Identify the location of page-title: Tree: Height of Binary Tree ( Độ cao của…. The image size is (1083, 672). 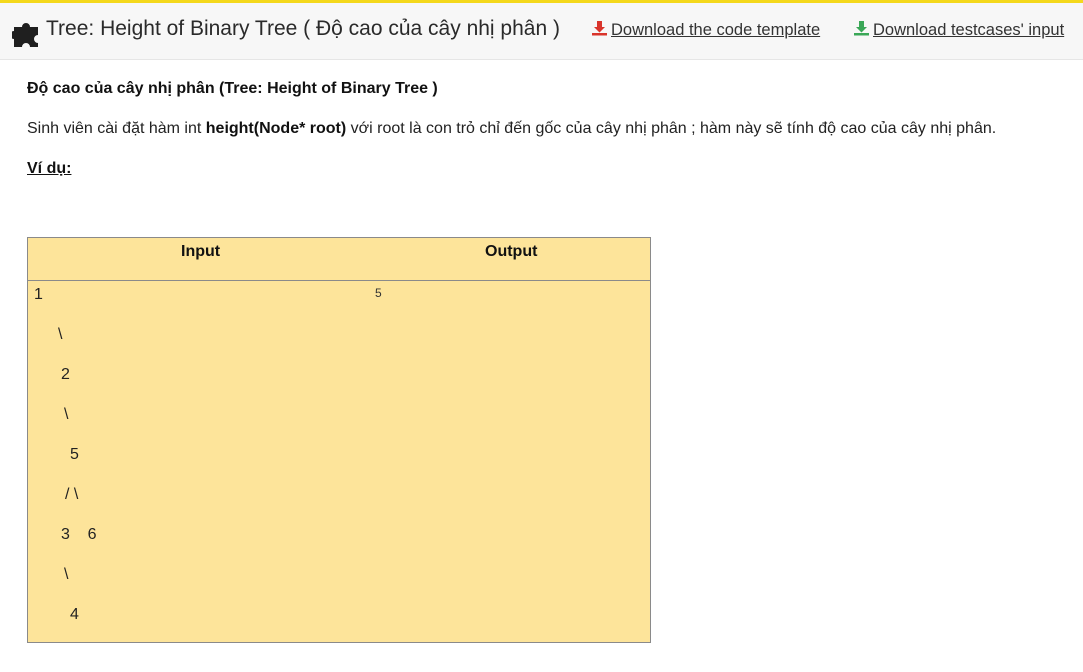
(303, 28).